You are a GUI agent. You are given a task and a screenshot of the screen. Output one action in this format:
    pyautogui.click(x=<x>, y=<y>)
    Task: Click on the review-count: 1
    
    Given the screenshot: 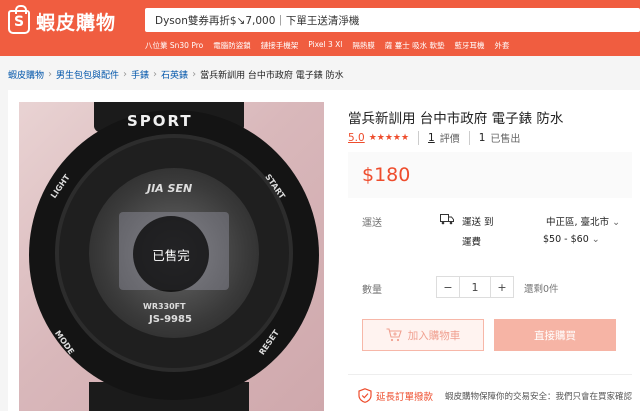 What is the action you would take?
    pyautogui.click(x=431, y=138)
    